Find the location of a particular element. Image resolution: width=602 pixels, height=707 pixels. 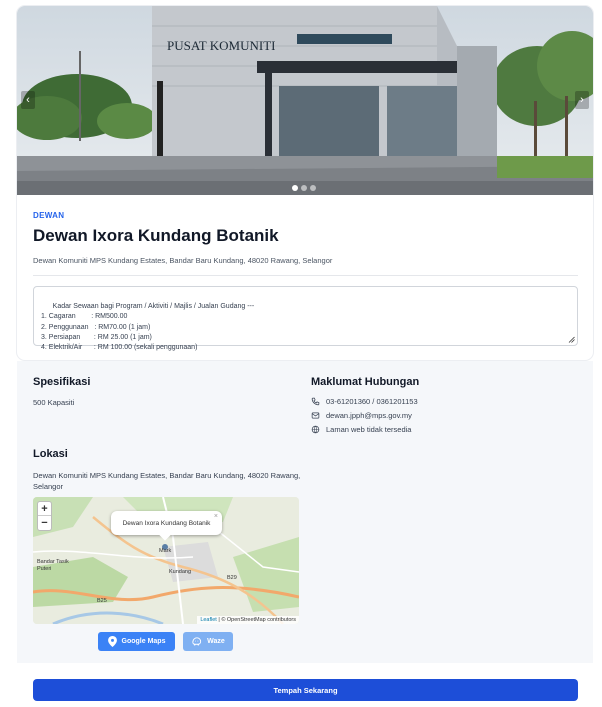

carousel-prev-button: ‹ is located at coordinates (28, 100).